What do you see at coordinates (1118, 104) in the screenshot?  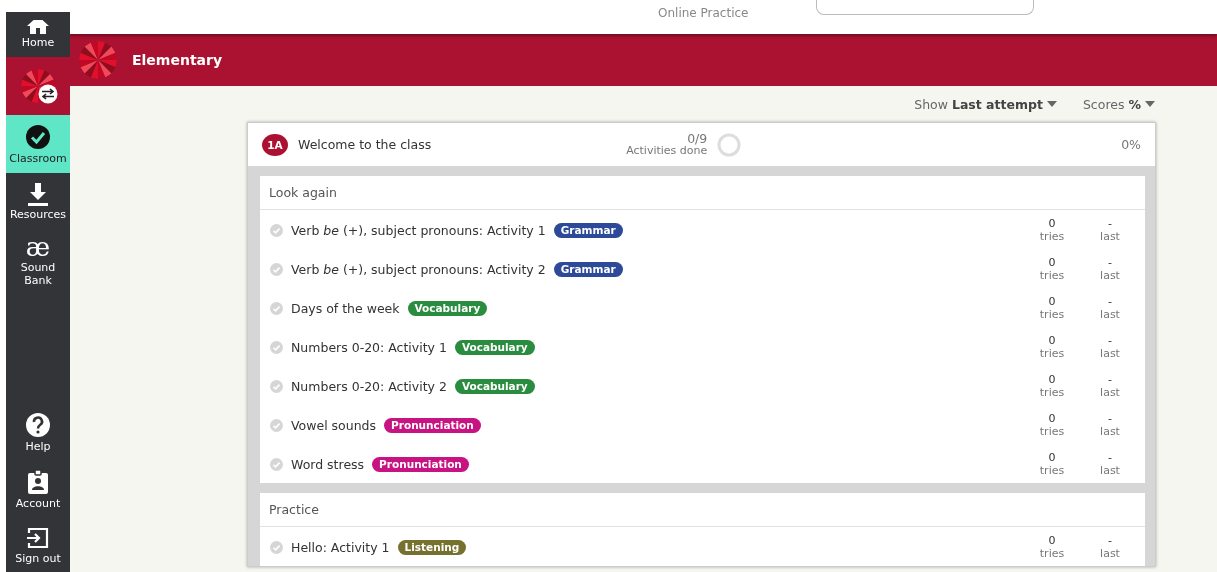 I see `scores-dropdown: Scores %` at bounding box center [1118, 104].